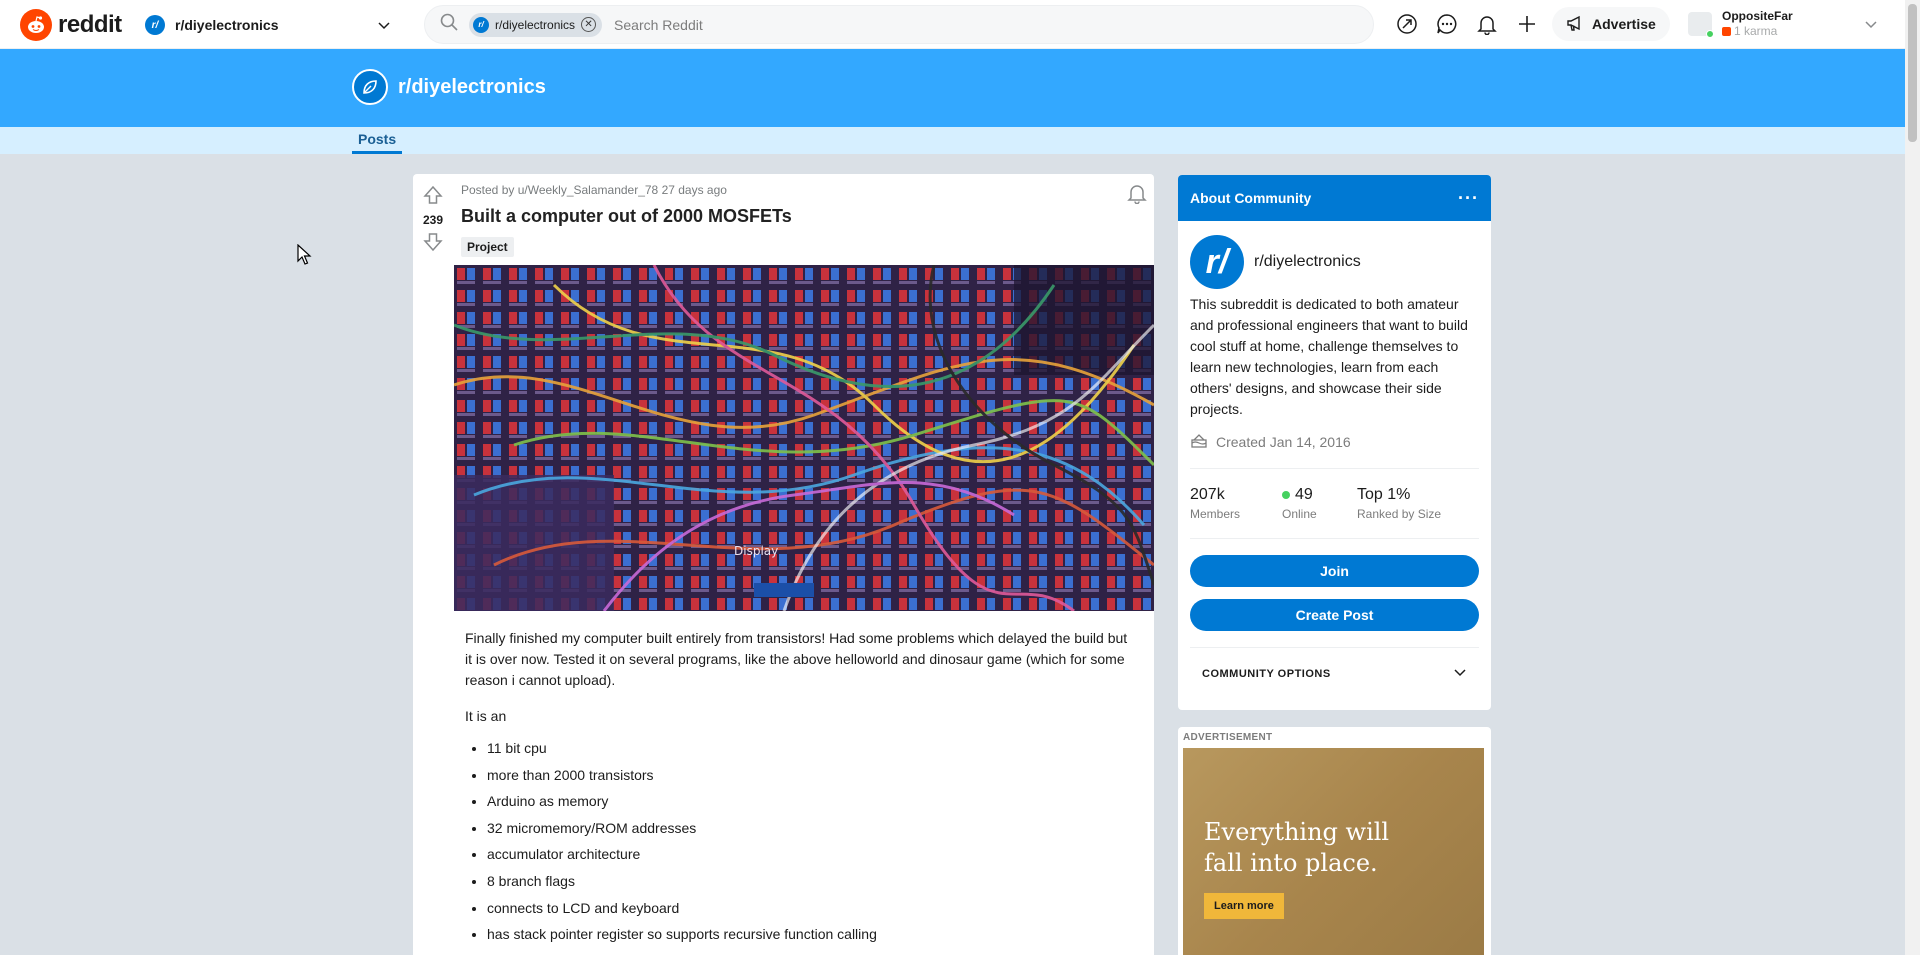 The image size is (1920, 955). What do you see at coordinates (811, 854) in the screenshot?
I see `list-item: accumulator architecture` at bounding box center [811, 854].